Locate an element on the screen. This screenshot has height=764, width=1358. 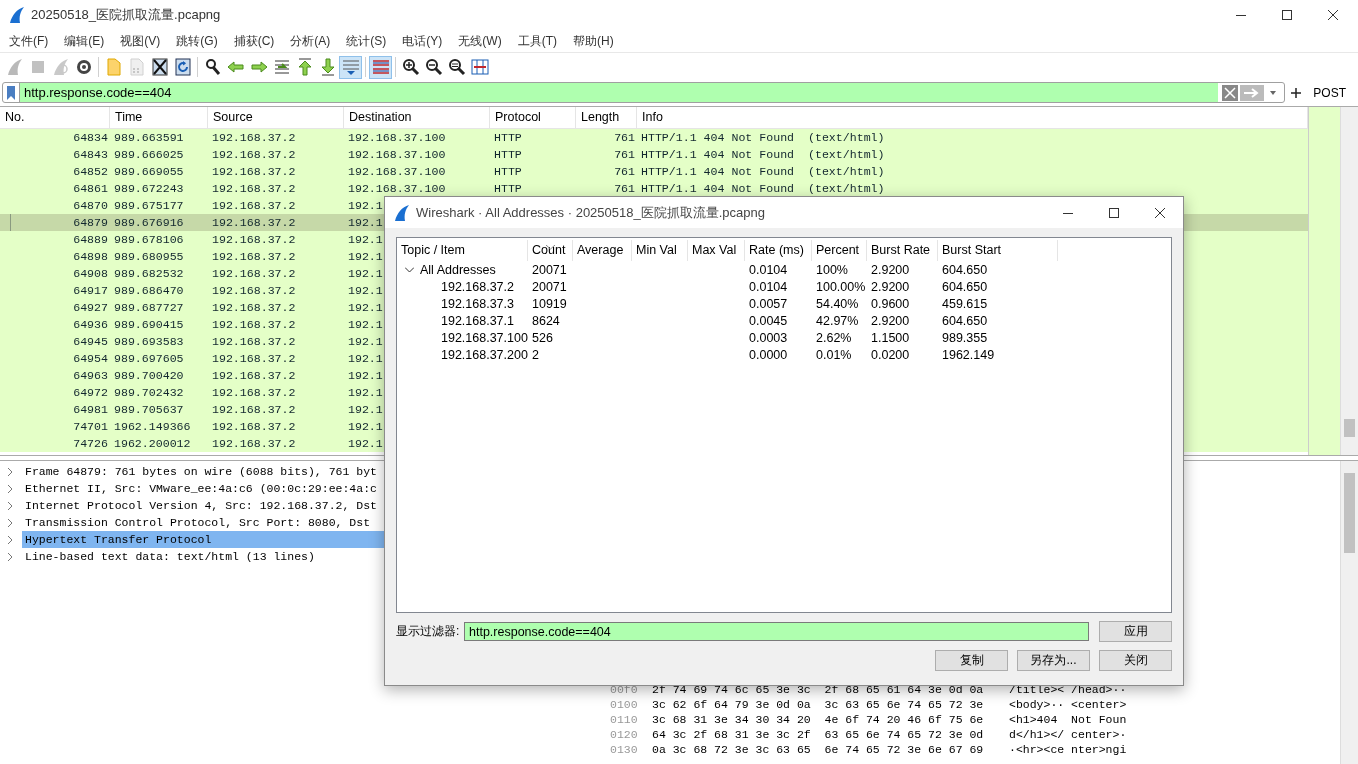
ascii-bytes: <body>·· <center> is located at coordinates (1068, 704).